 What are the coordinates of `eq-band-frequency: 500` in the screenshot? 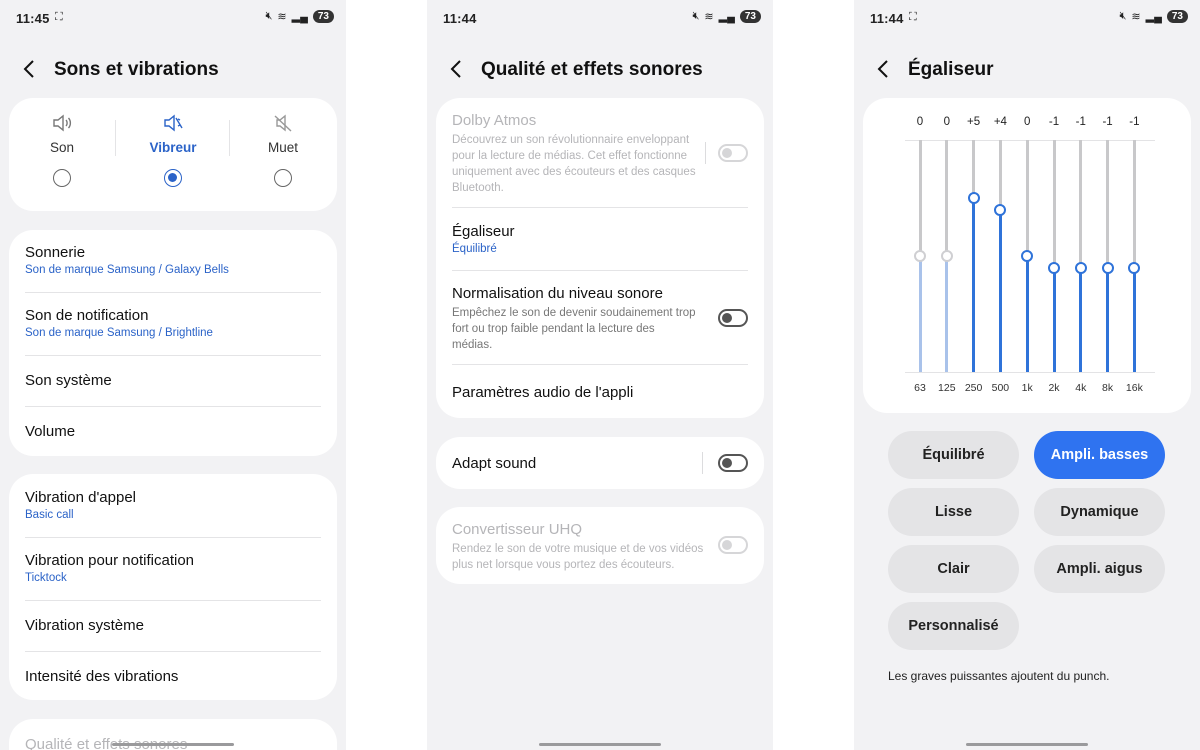 It's located at (1000, 388).